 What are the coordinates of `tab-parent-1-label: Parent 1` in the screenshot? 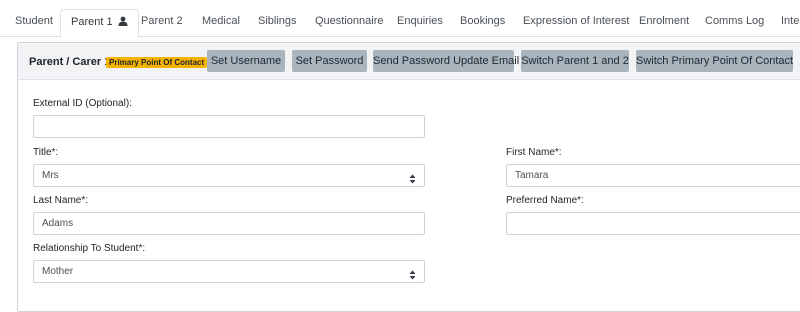 It's located at (92, 22).